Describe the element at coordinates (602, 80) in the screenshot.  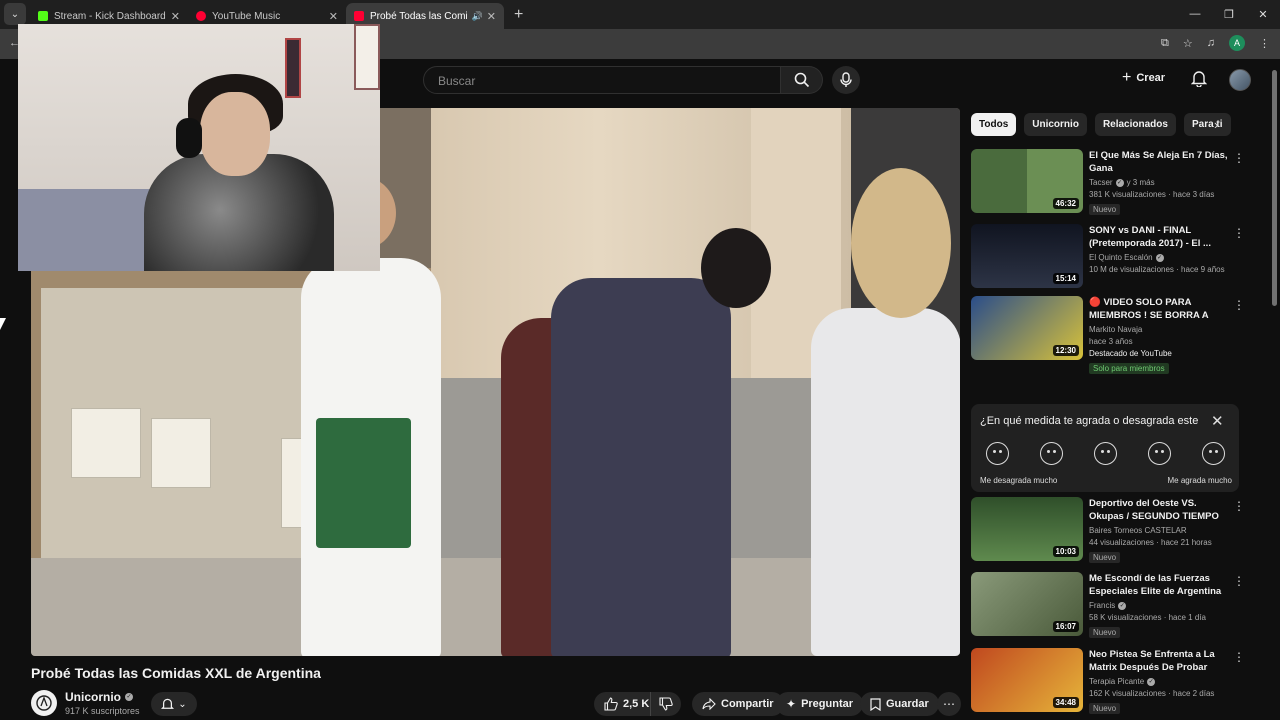
I see `search-input: Buscar` at that location.